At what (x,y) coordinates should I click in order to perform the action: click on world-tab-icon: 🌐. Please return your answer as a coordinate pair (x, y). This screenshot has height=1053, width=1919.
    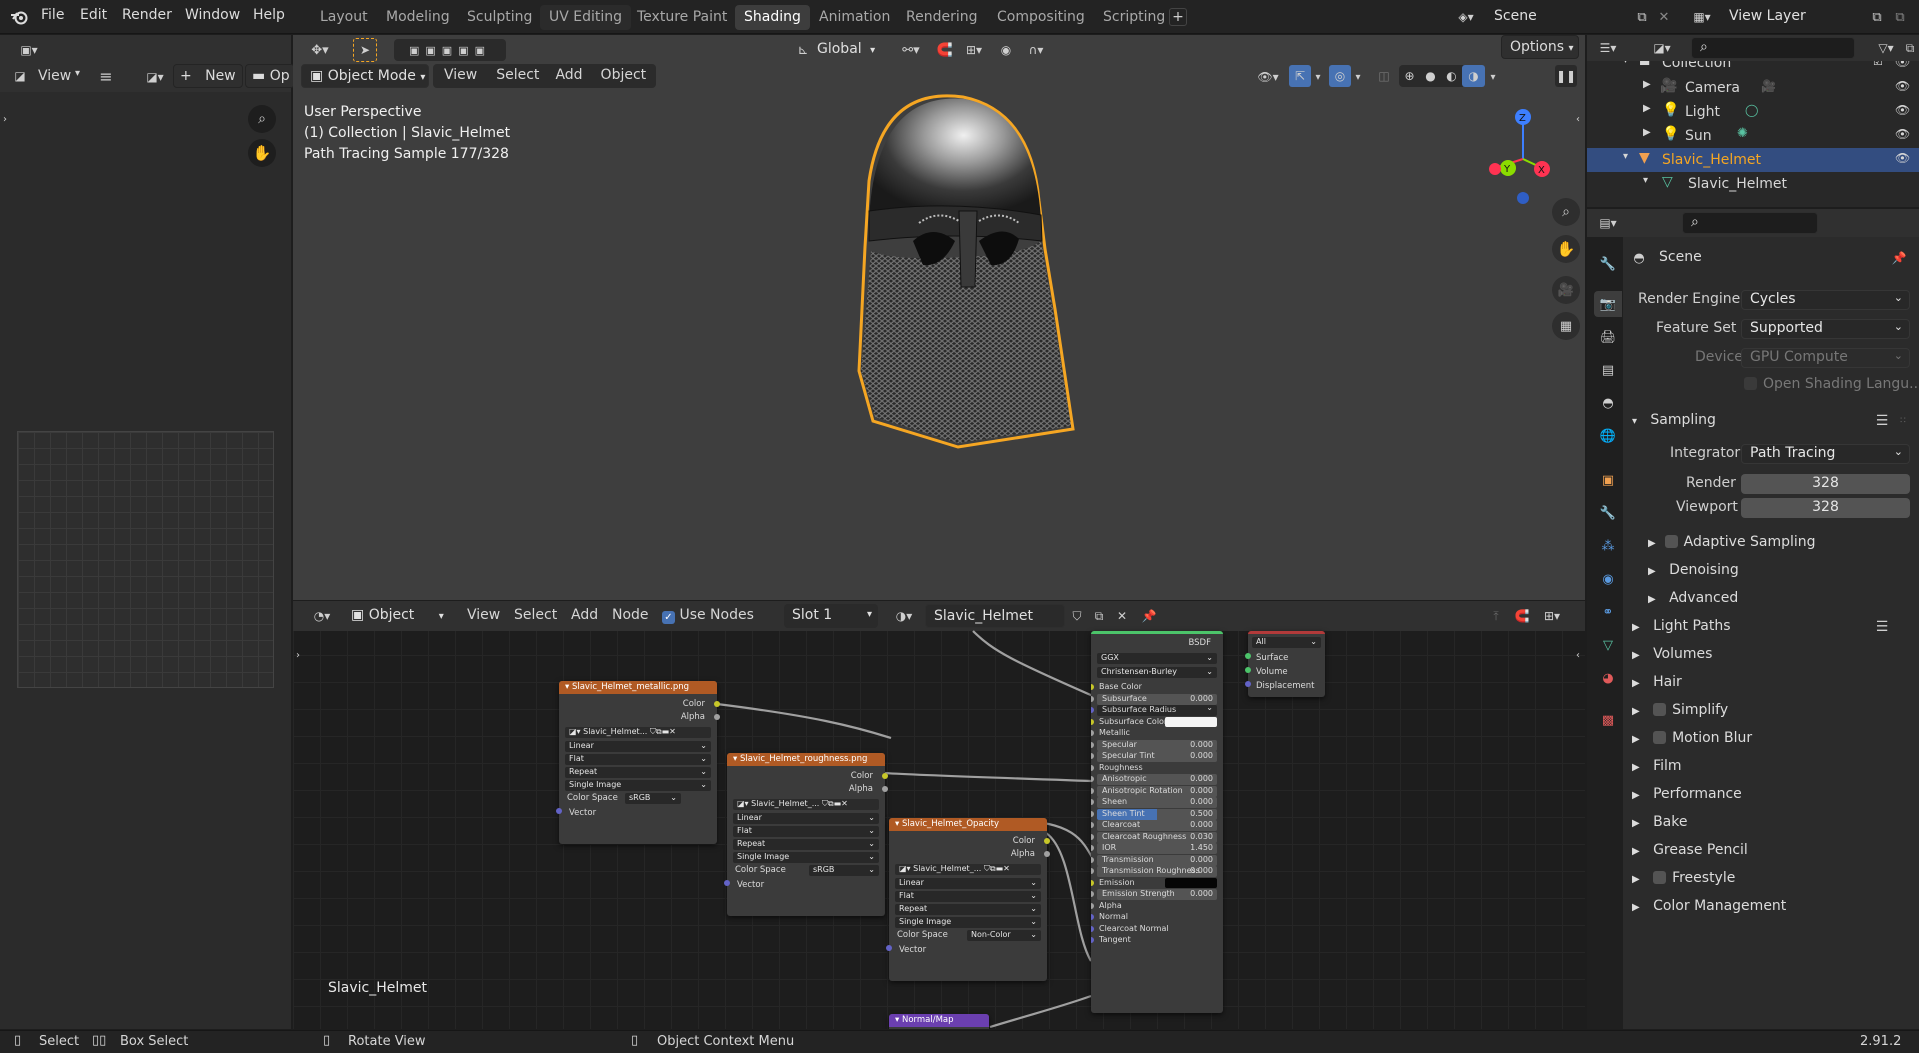
    Looking at the image, I should click on (1608, 436).